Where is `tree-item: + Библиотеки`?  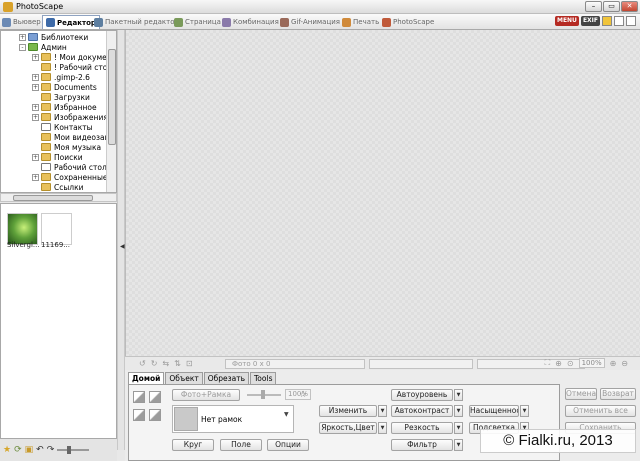 tree-item: + Библиотеки is located at coordinates (53, 37).